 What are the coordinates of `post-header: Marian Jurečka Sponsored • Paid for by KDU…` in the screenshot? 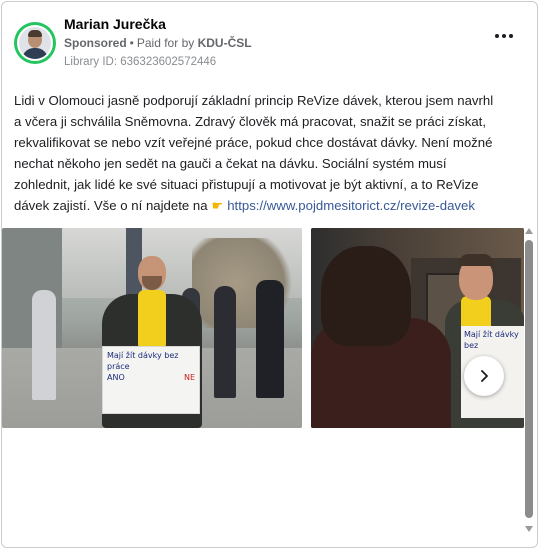 It's located at (269, 44).